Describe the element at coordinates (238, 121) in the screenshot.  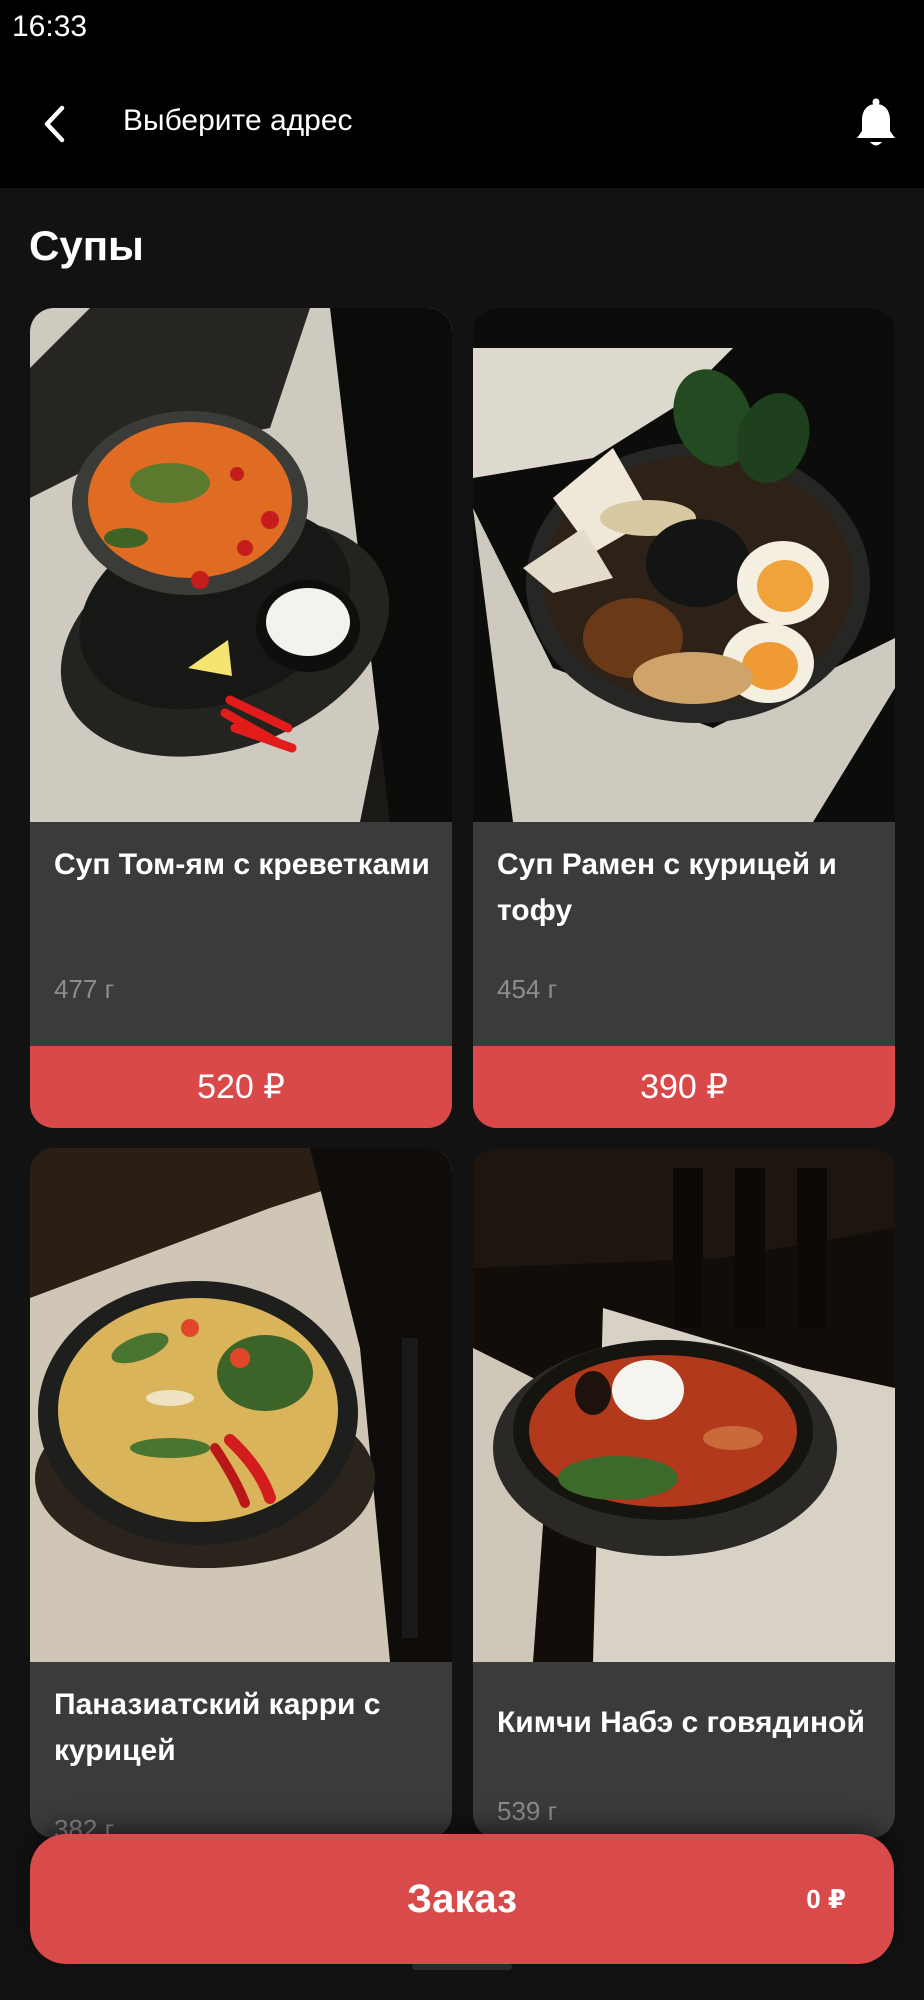
I see `address-selector: Выберите адрес` at that location.